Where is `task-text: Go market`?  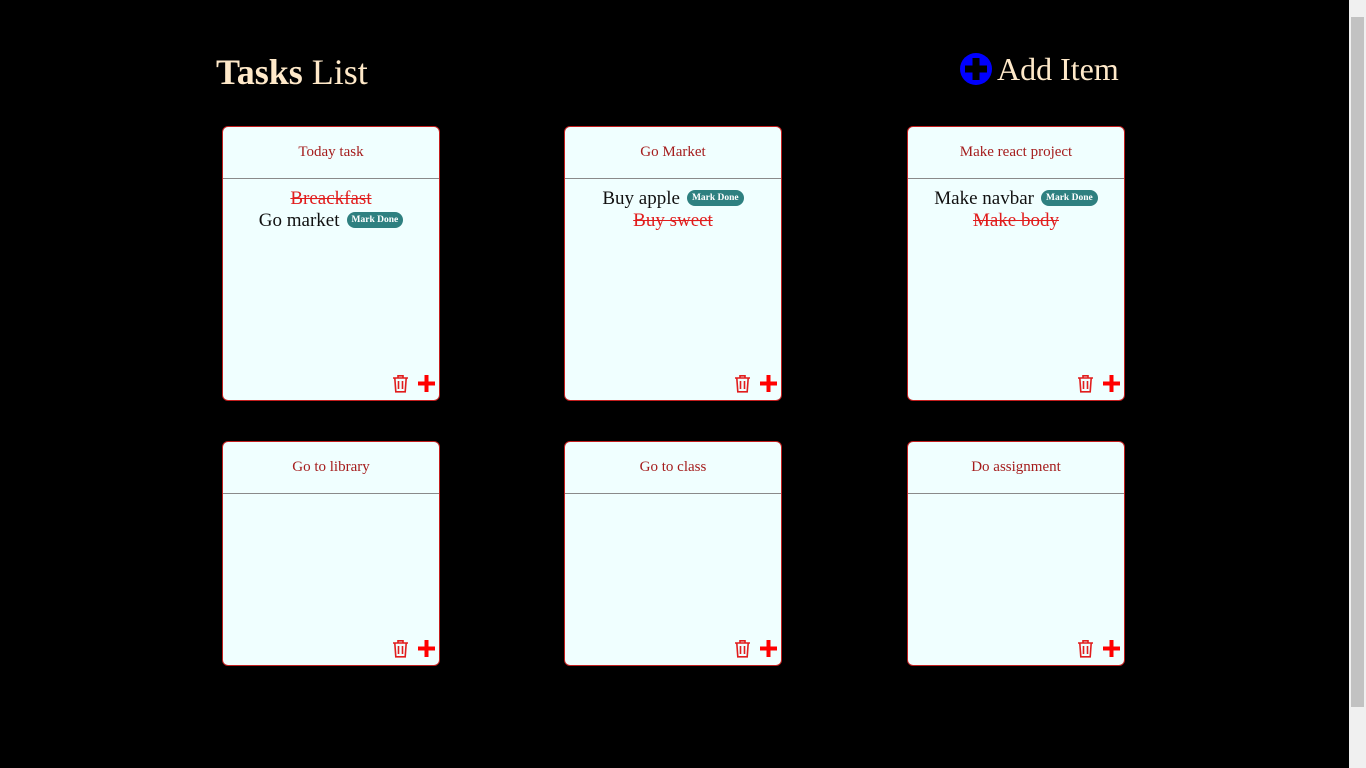
task-text: Go market is located at coordinates (299, 220).